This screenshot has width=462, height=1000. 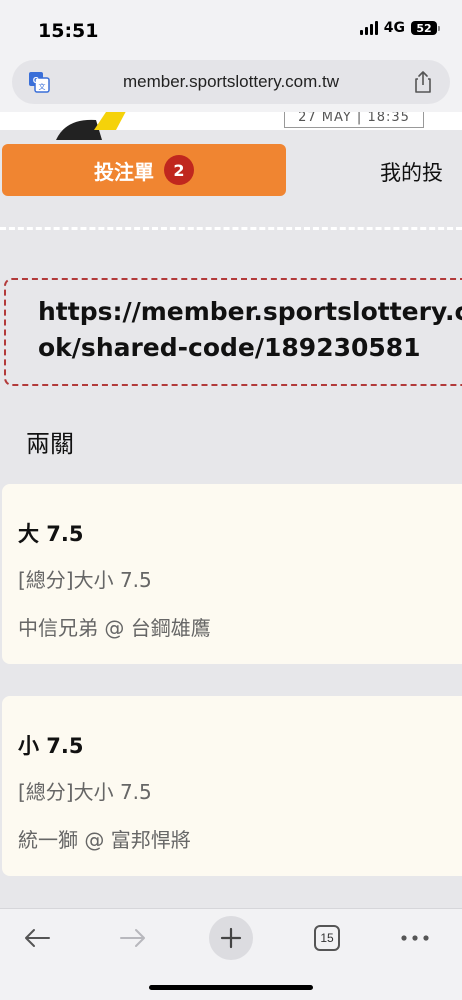 I want to click on tab-my-bets: 我的投, so click(x=411, y=172).